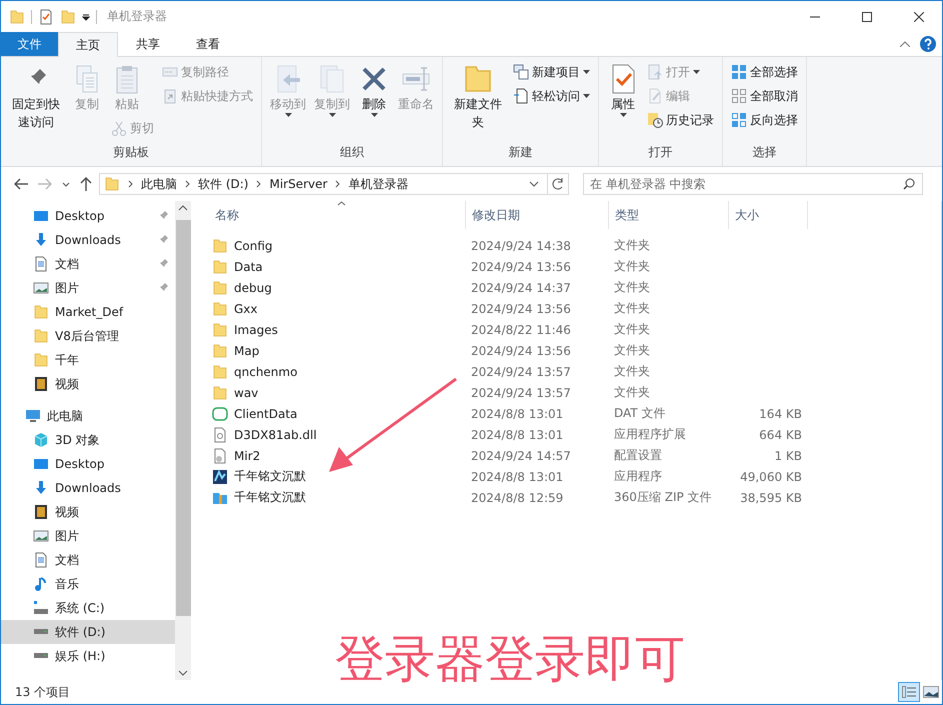 This screenshot has width=943, height=705. What do you see at coordinates (21, 184) in the screenshot?
I see `back-button` at bounding box center [21, 184].